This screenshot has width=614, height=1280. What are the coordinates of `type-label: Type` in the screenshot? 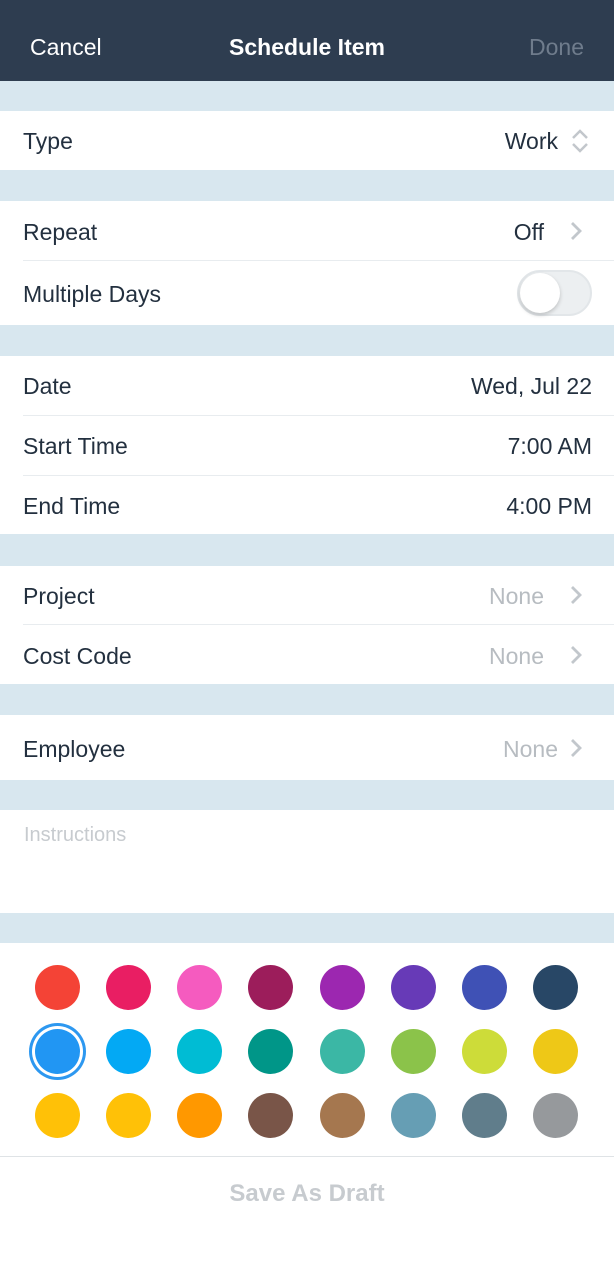 It's located at (48, 141).